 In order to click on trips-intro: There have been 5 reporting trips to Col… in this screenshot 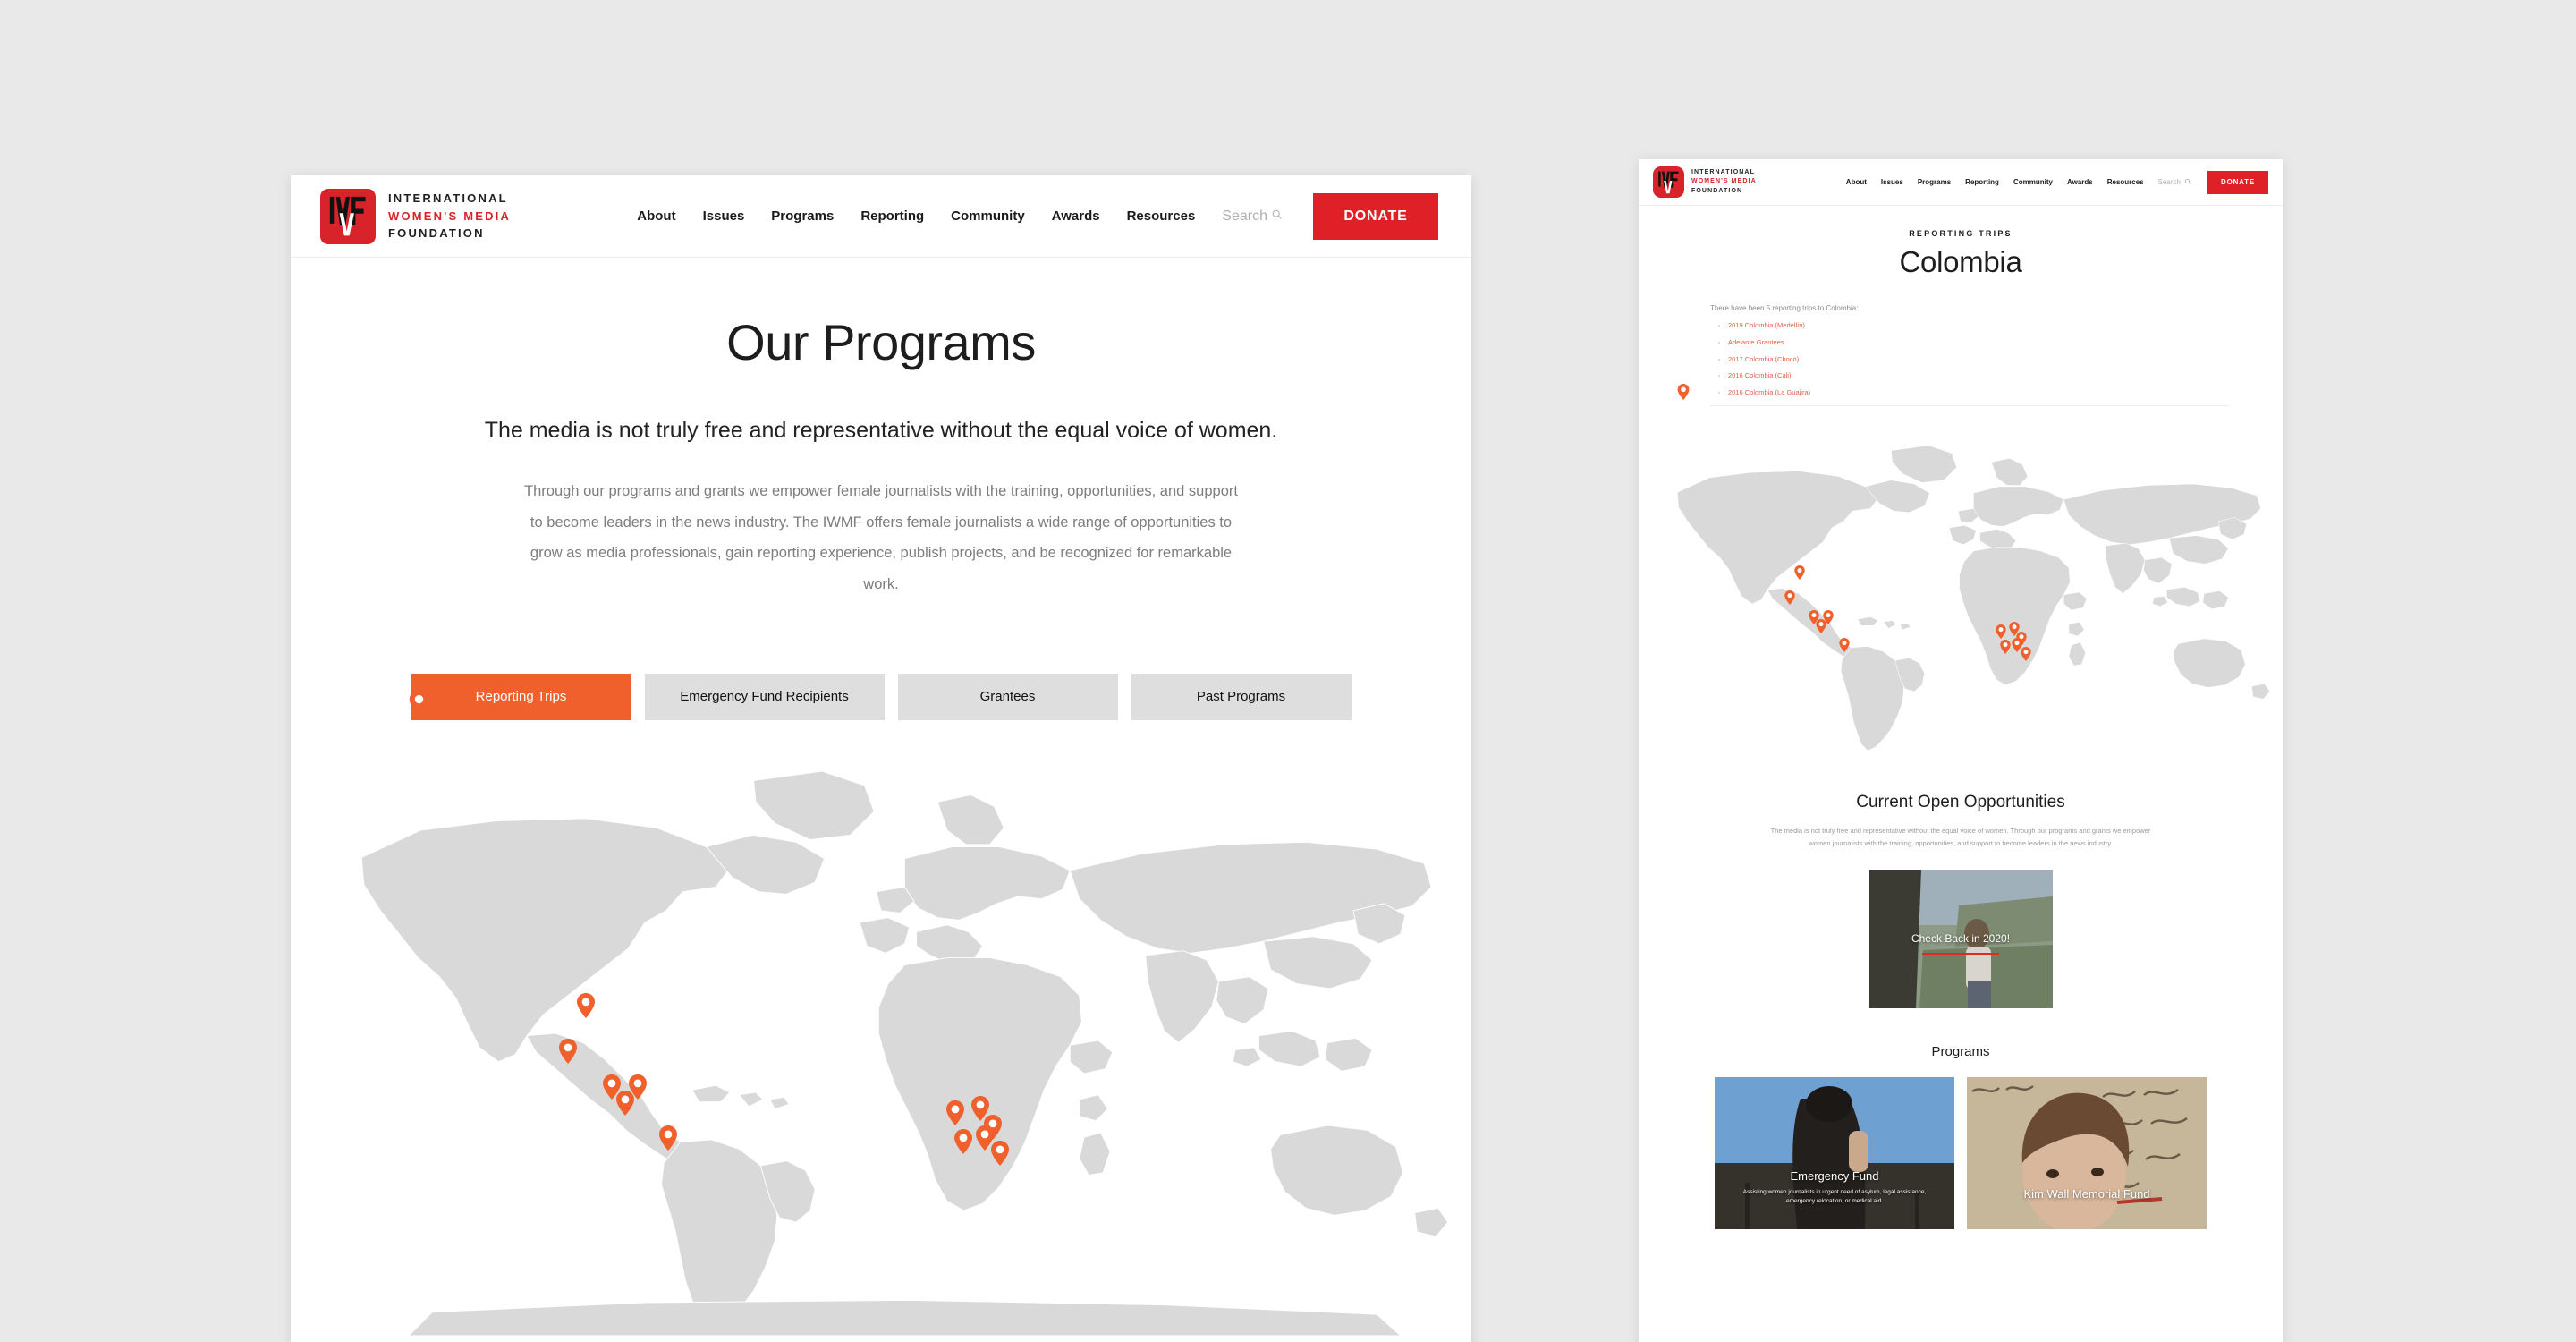, I will do `click(1784, 308)`.